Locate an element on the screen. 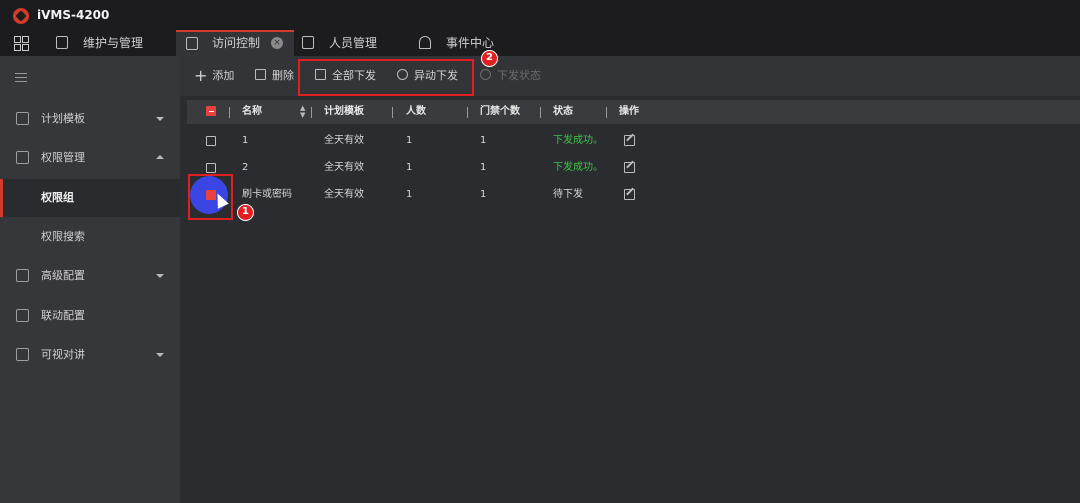 This screenshot has width=1080, height=503. tab-maintenance: 维护与管理 is located at coordinates (111, 43).